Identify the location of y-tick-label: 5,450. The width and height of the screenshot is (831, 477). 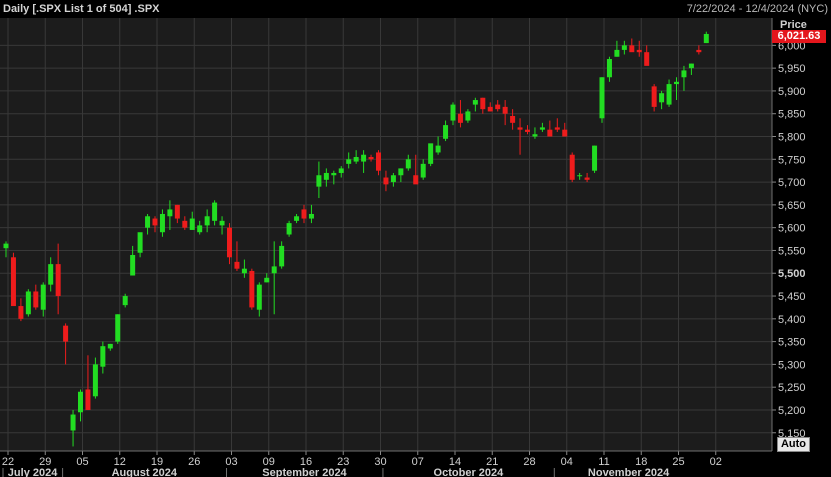
(792, 297).